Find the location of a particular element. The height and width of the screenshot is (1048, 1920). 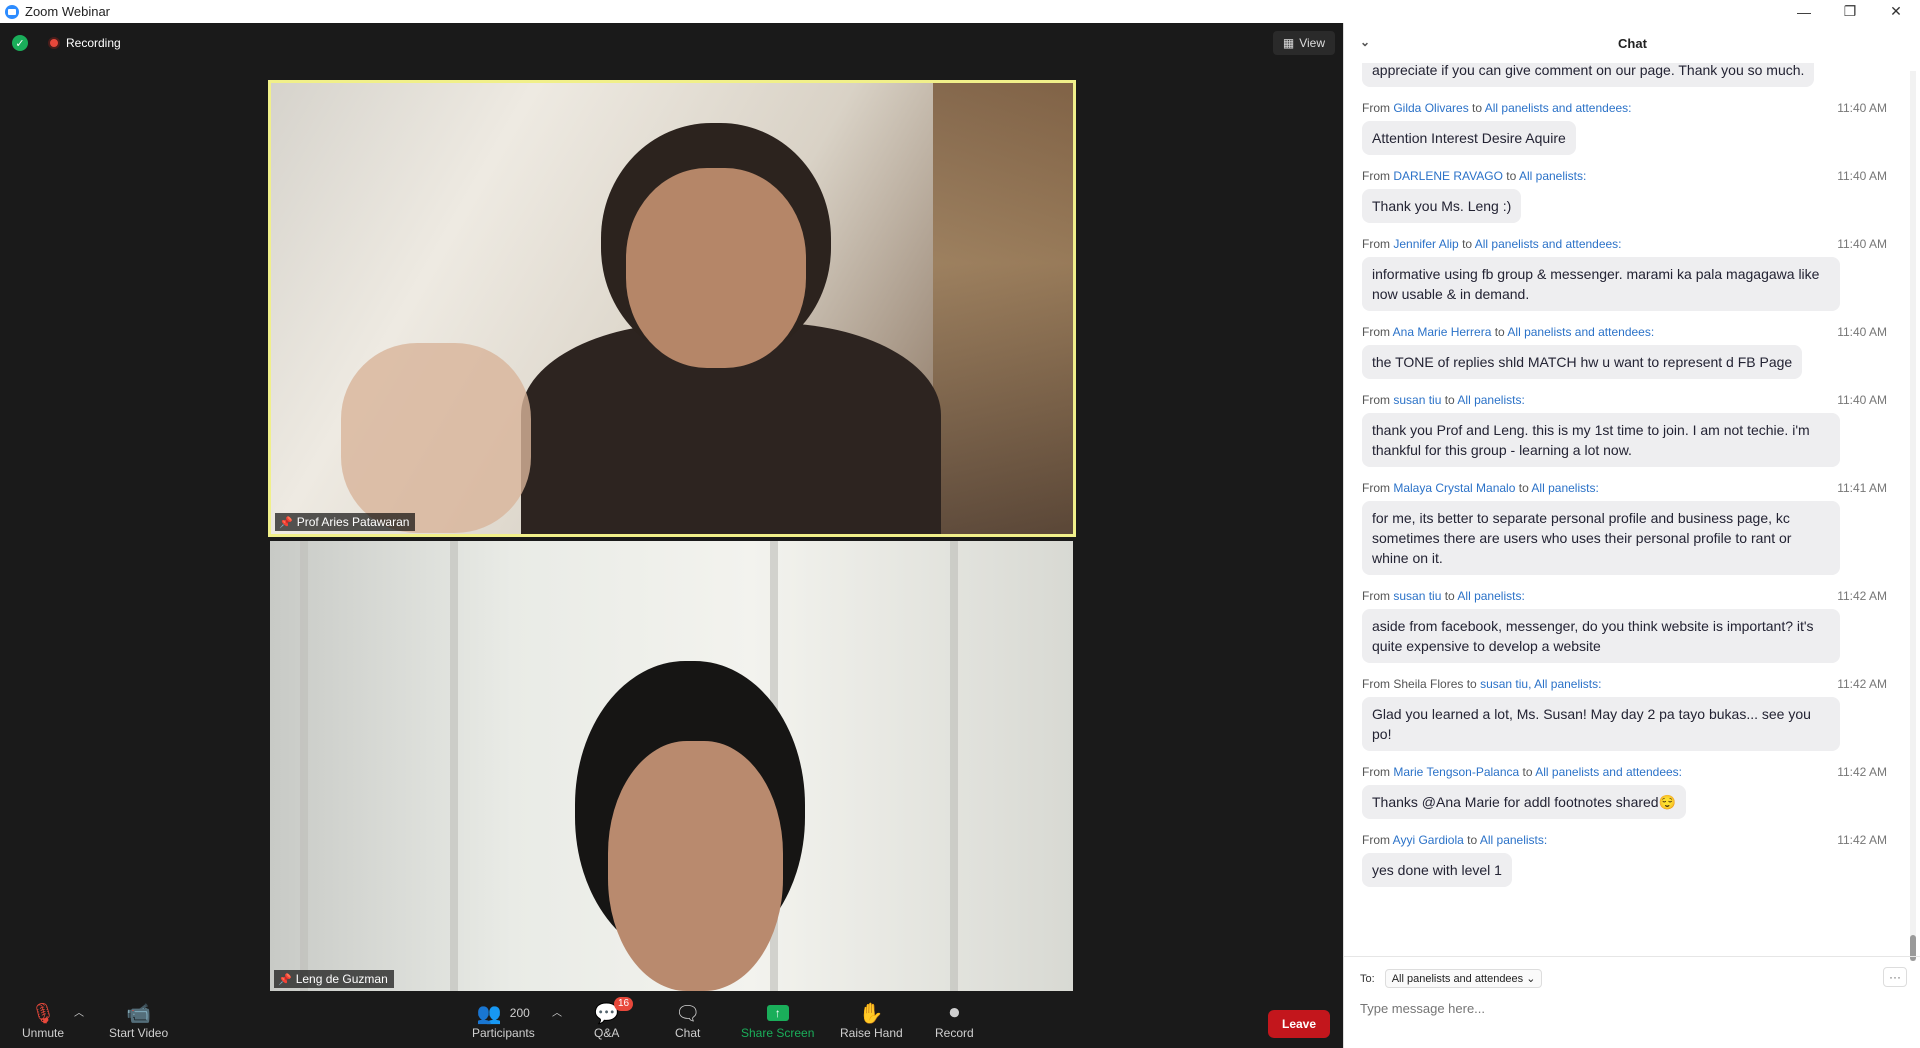

recipient-select: All panelists and attendees ⌄ is located at coordinates (1463, 978).